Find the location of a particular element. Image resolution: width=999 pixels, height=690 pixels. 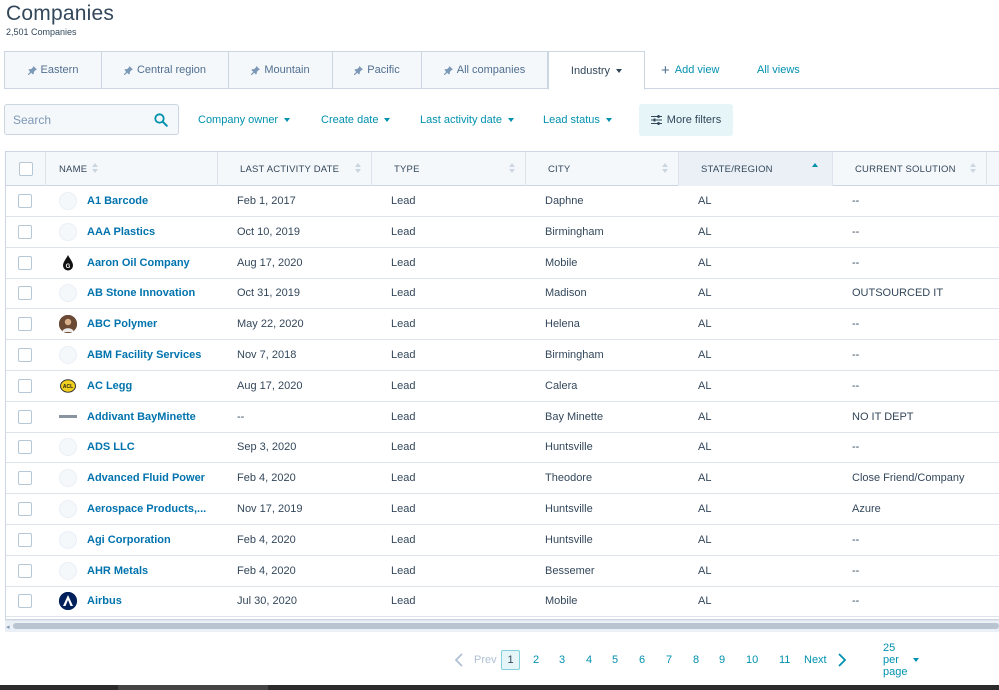

prev-page-button: Prev is located at coordinates (475, 660).